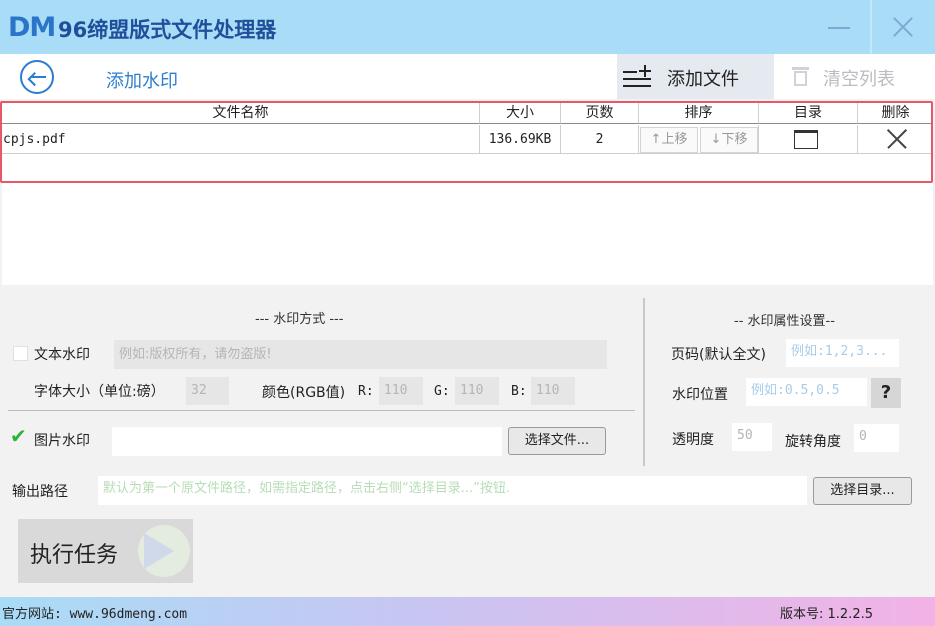  What do you see at coordinates (304, 393) in the screenshot?
I see `color-label: 颜色(RGB值)` at bounding box center [304, 393].